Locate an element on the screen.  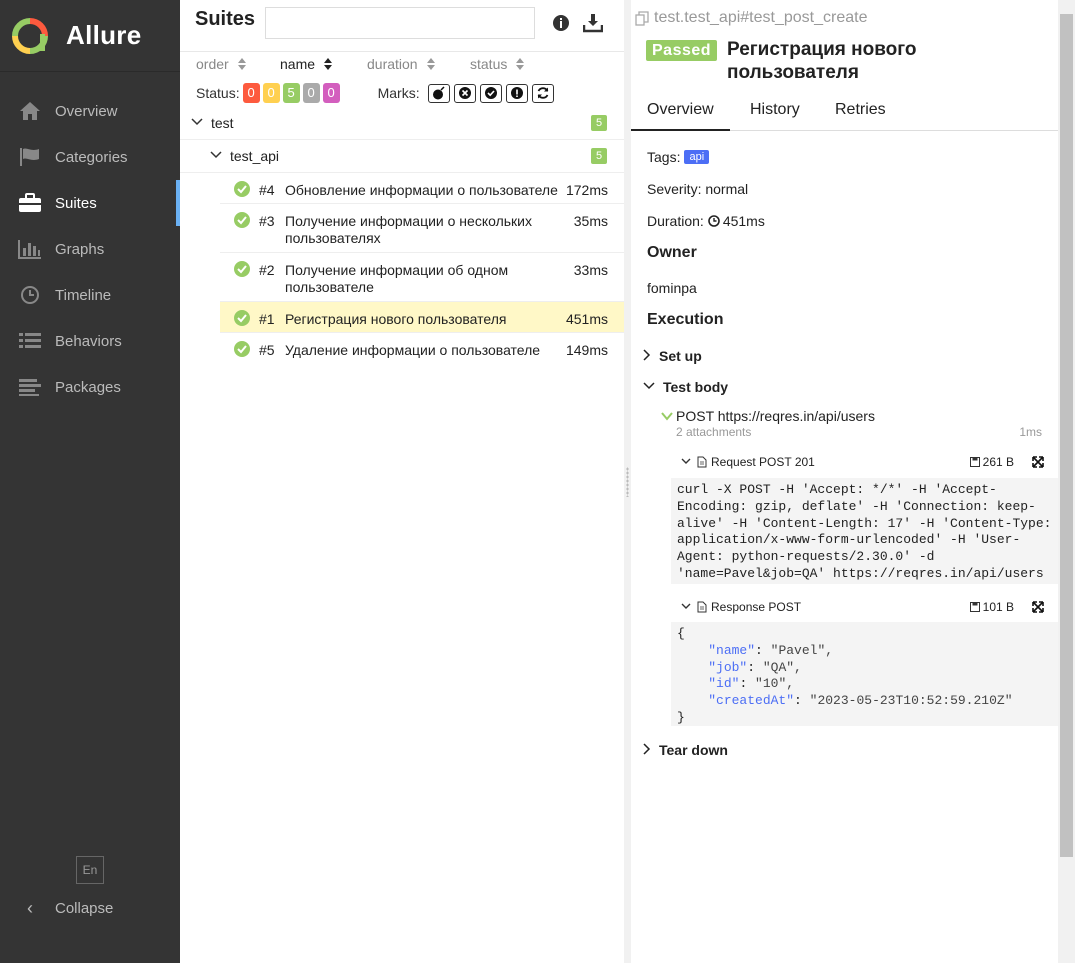
tree-group-test-api: test_api 5 is located at coordinates (402, 156).